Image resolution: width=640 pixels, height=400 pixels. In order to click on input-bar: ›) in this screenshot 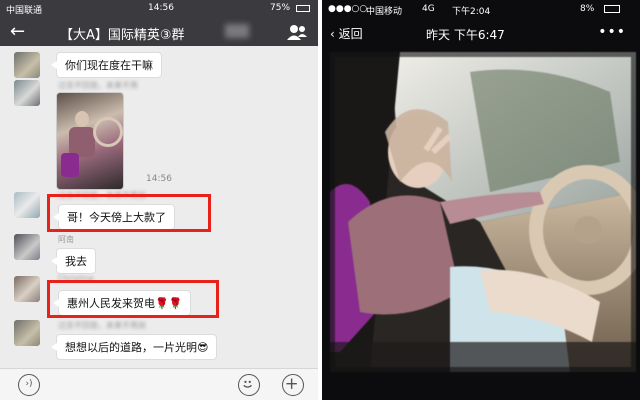, I will do `click(159, 384)`.